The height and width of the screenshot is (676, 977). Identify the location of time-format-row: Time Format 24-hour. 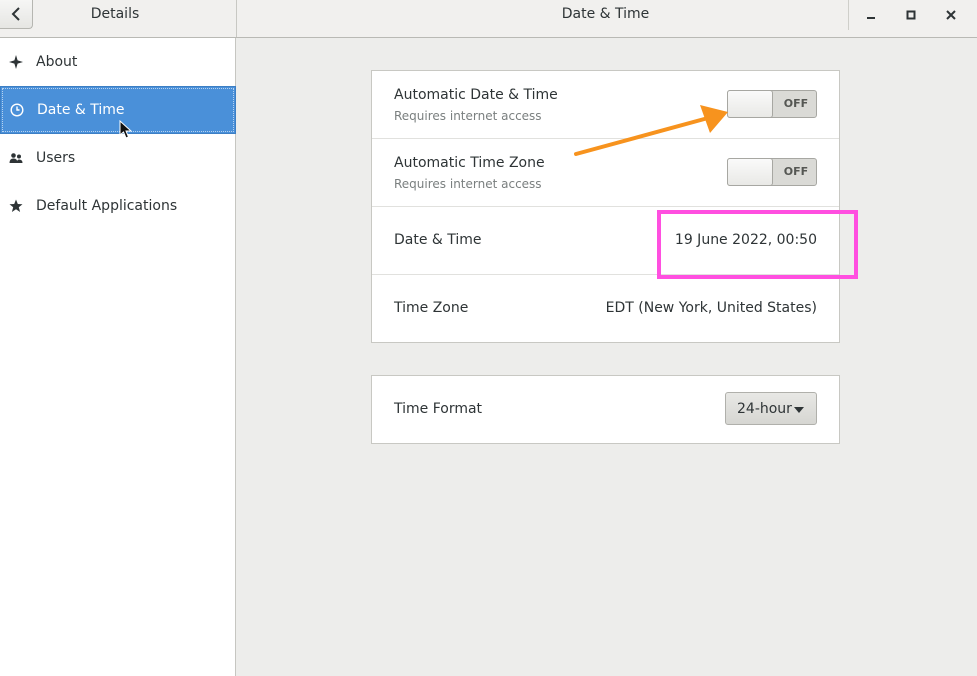
(605, 410).